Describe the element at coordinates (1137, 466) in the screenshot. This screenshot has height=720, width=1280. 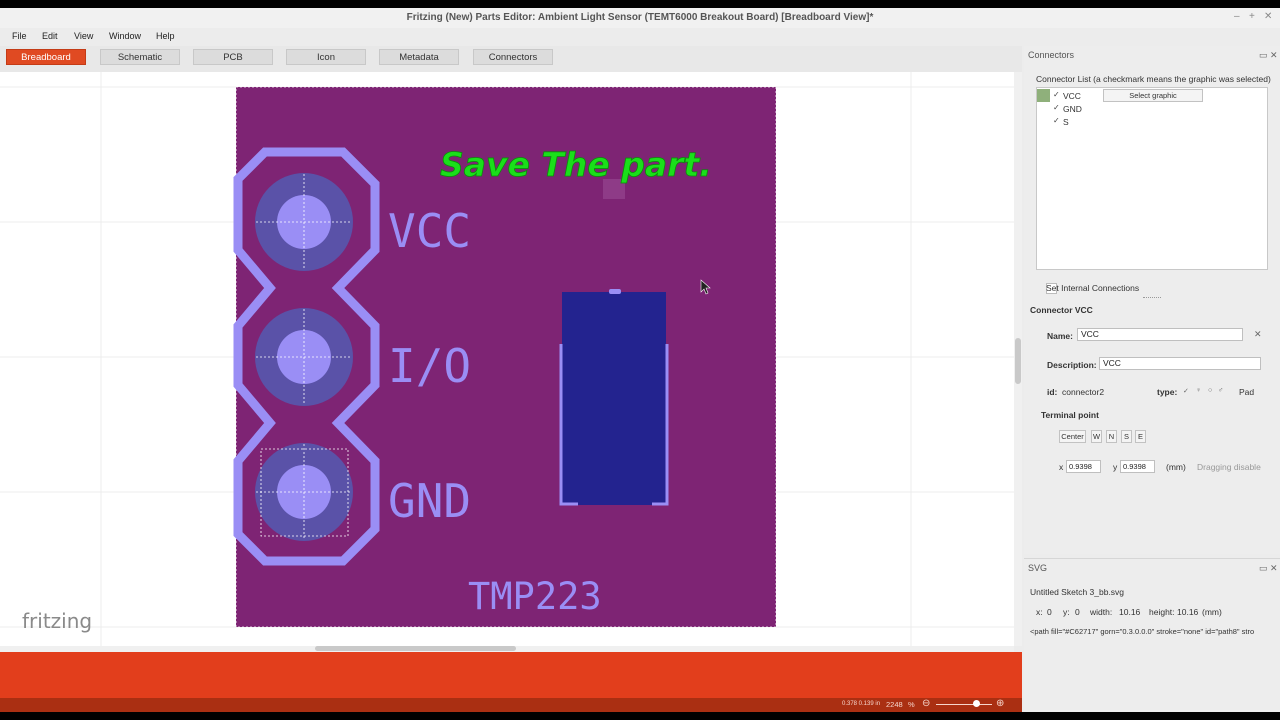
I see `terminal-y-spinbox: 0.9398` at that location.